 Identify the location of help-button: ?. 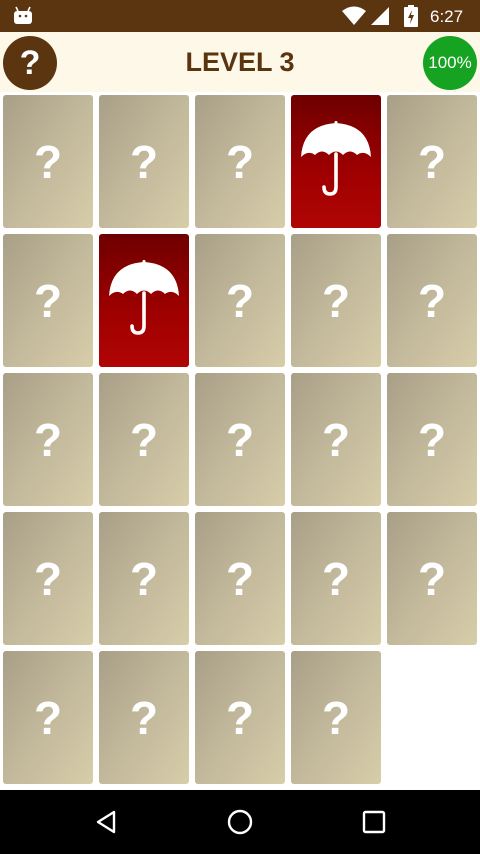
(30, 63).